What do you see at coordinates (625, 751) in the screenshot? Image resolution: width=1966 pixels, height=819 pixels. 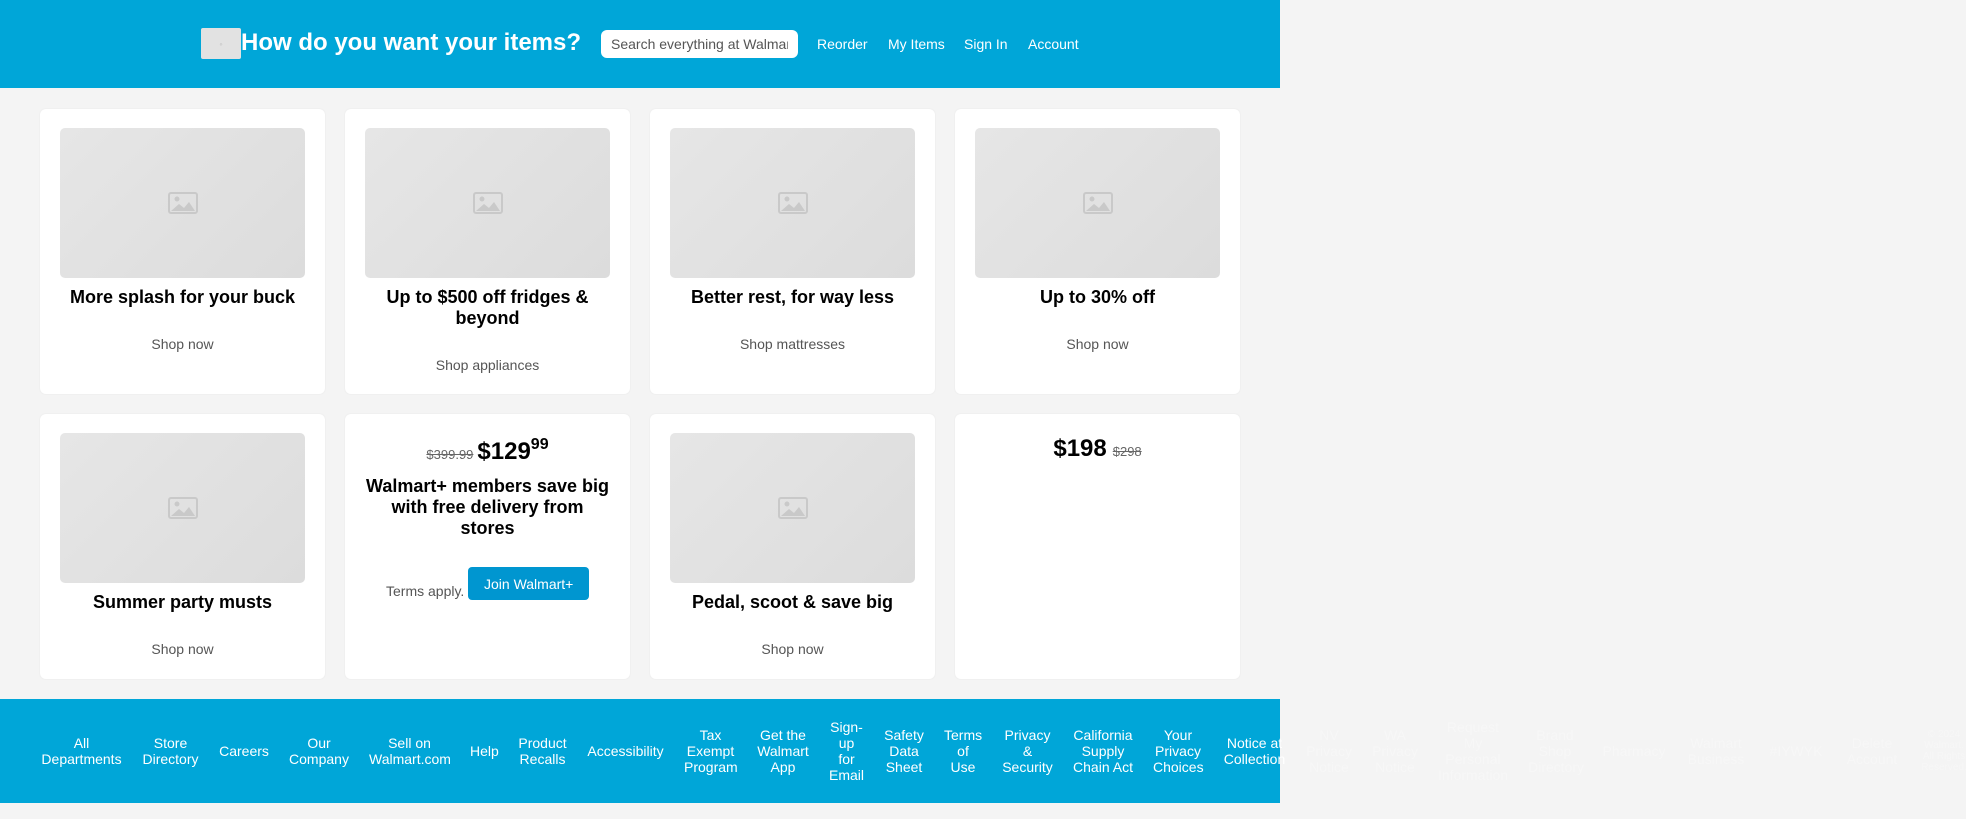 I see `footer-link: Accessibility` at bounding box center [625, 751].